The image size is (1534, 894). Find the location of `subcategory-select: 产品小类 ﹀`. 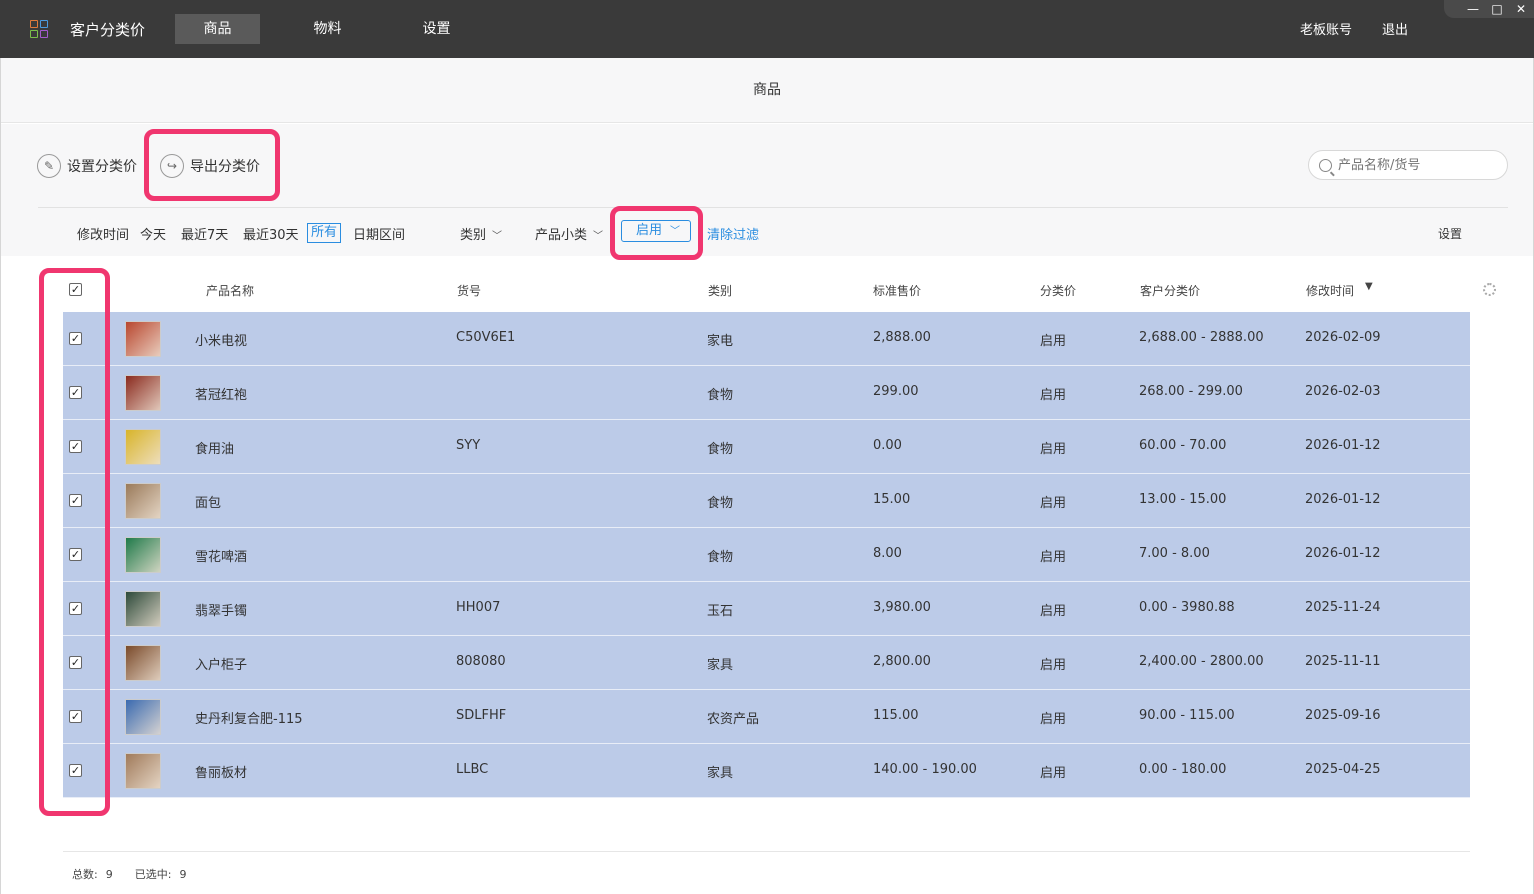

subcategory-select: 产品小类 ﹀ is located at coordinates (569, 233).